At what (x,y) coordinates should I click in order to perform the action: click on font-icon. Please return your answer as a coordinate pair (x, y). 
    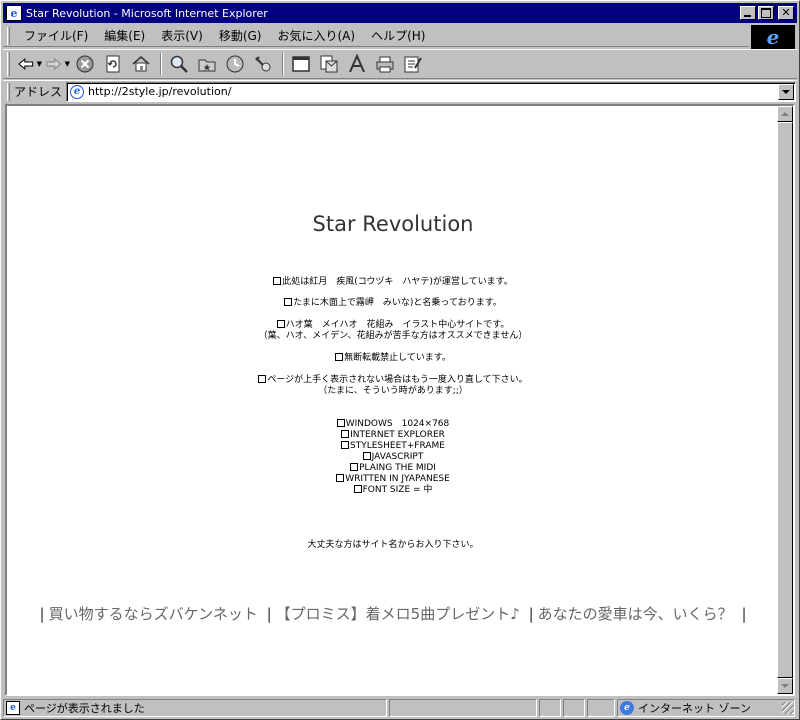
    Looking at the image, I should click on (357, 63).